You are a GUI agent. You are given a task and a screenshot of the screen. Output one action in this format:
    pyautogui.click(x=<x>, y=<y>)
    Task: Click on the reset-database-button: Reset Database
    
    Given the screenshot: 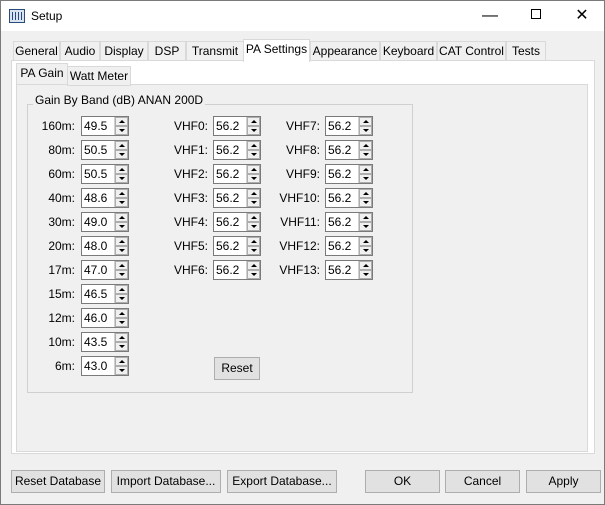 What is the action you would take?
    pyautogui.click(x=58, y=481)
    